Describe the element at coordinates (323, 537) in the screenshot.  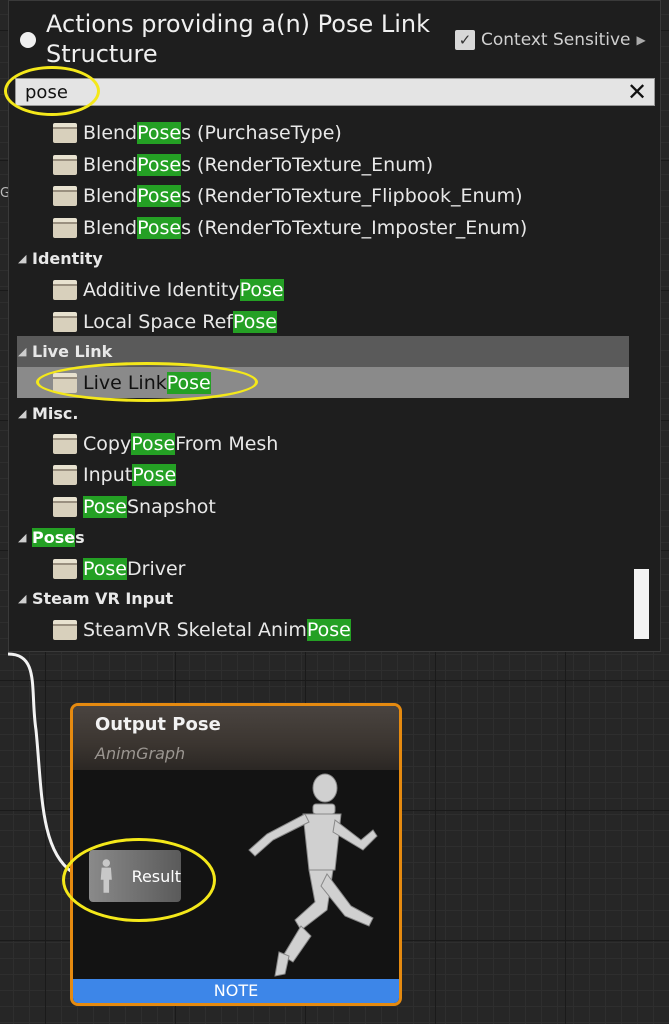
I see `category-row: ◢ Pose s` at that location.